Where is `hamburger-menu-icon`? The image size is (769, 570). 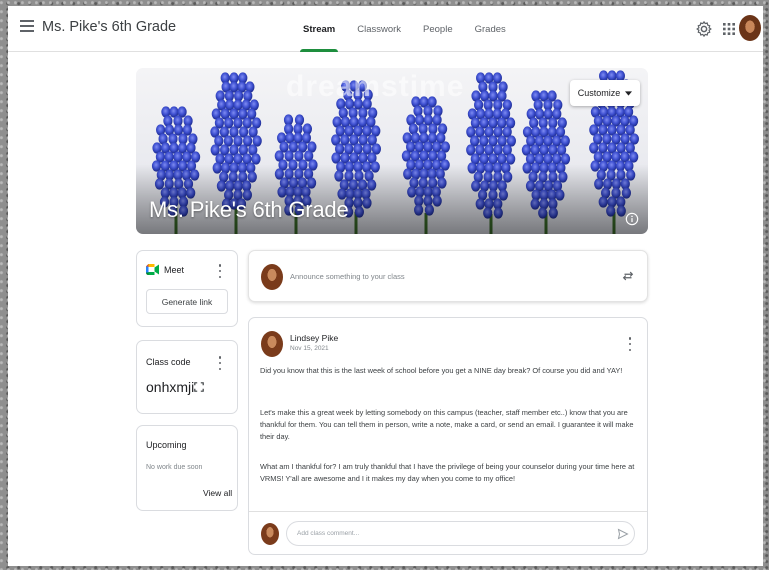
hamburger-menu-icon is located at coordinates (27, 26).